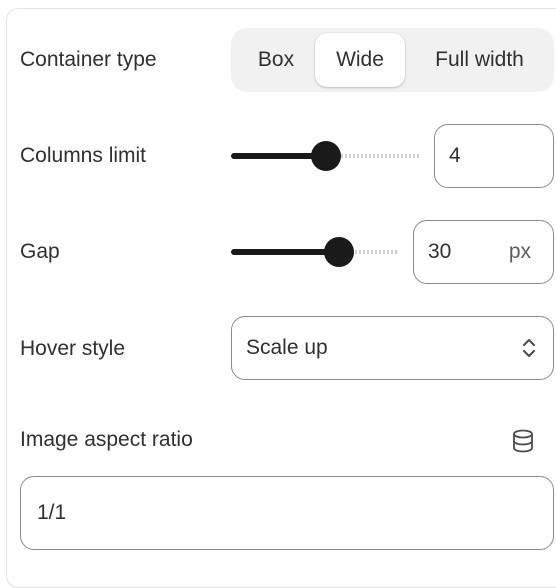 Image resolution: width=556 pixels, height=588 pixels. I want to click on chevron-up-down-icon, so click(529, 348).